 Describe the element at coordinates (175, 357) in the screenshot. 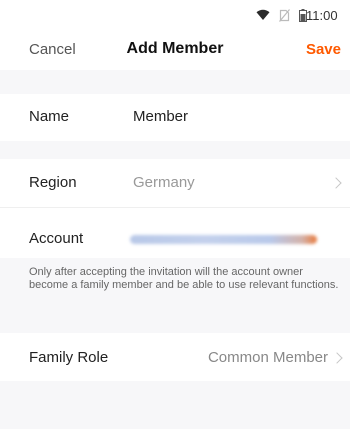

I see `family-role-row: Family Role Common Member` at that location.